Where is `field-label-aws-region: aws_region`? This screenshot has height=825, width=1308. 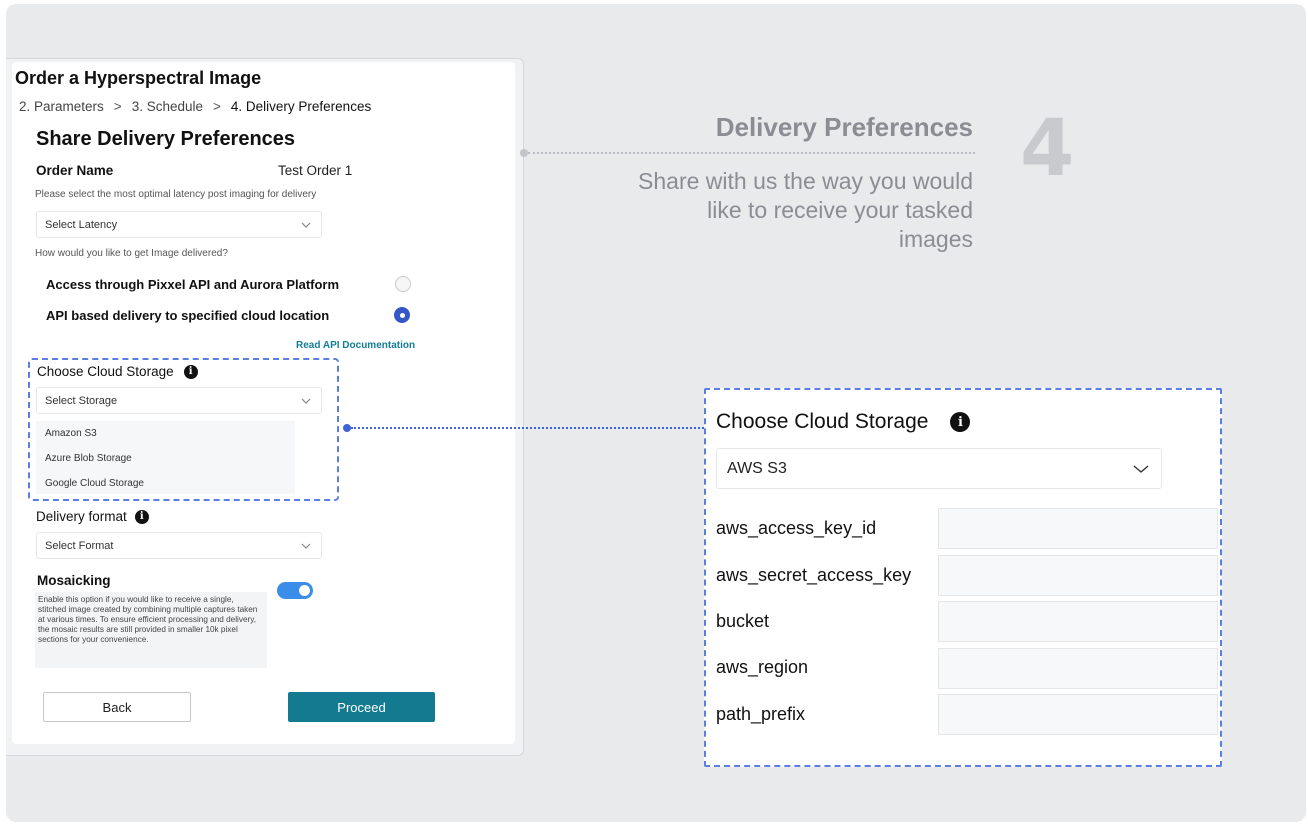
field-label-aws-region: aws_region is located at coordinates (762, 667).